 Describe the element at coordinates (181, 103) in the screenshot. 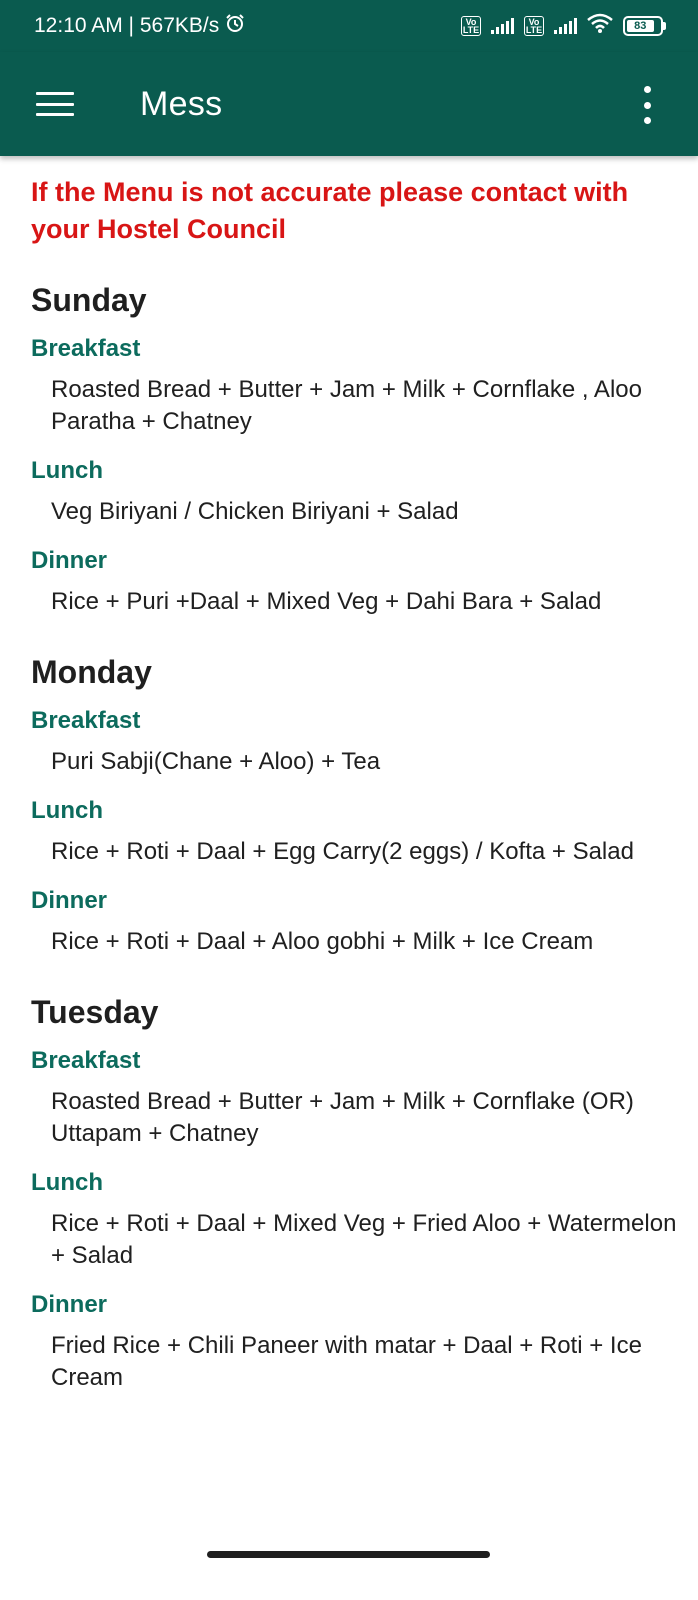

I see `page-title: Mess` at that location.